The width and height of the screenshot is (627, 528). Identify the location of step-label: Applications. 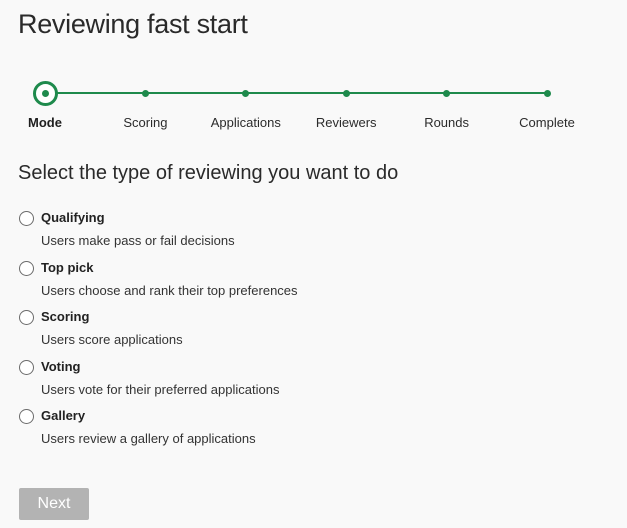
(245, 122).